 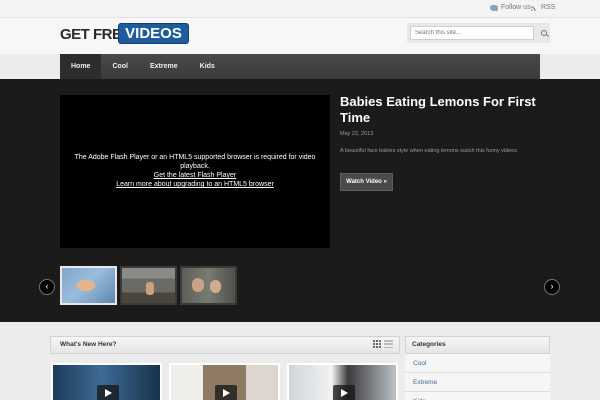 I want to click on category-cool: Cool, so click(x=477, y=363).